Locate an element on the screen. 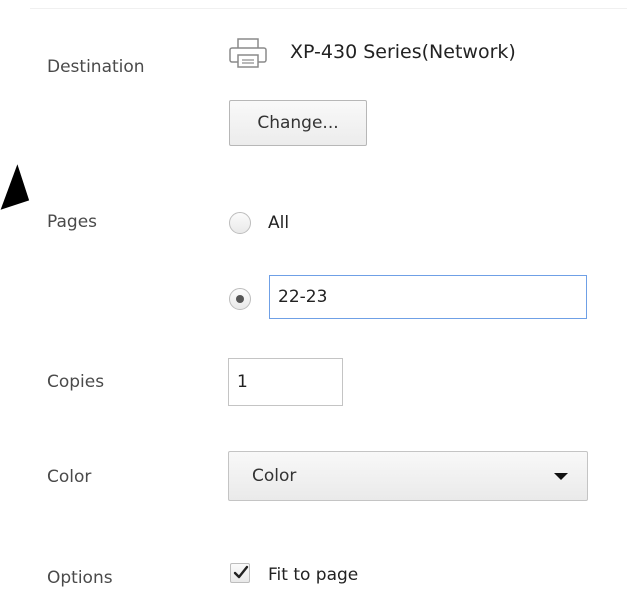 This screenshot has width=627, height=612. printer-icon is located at coordinates (248, 53).